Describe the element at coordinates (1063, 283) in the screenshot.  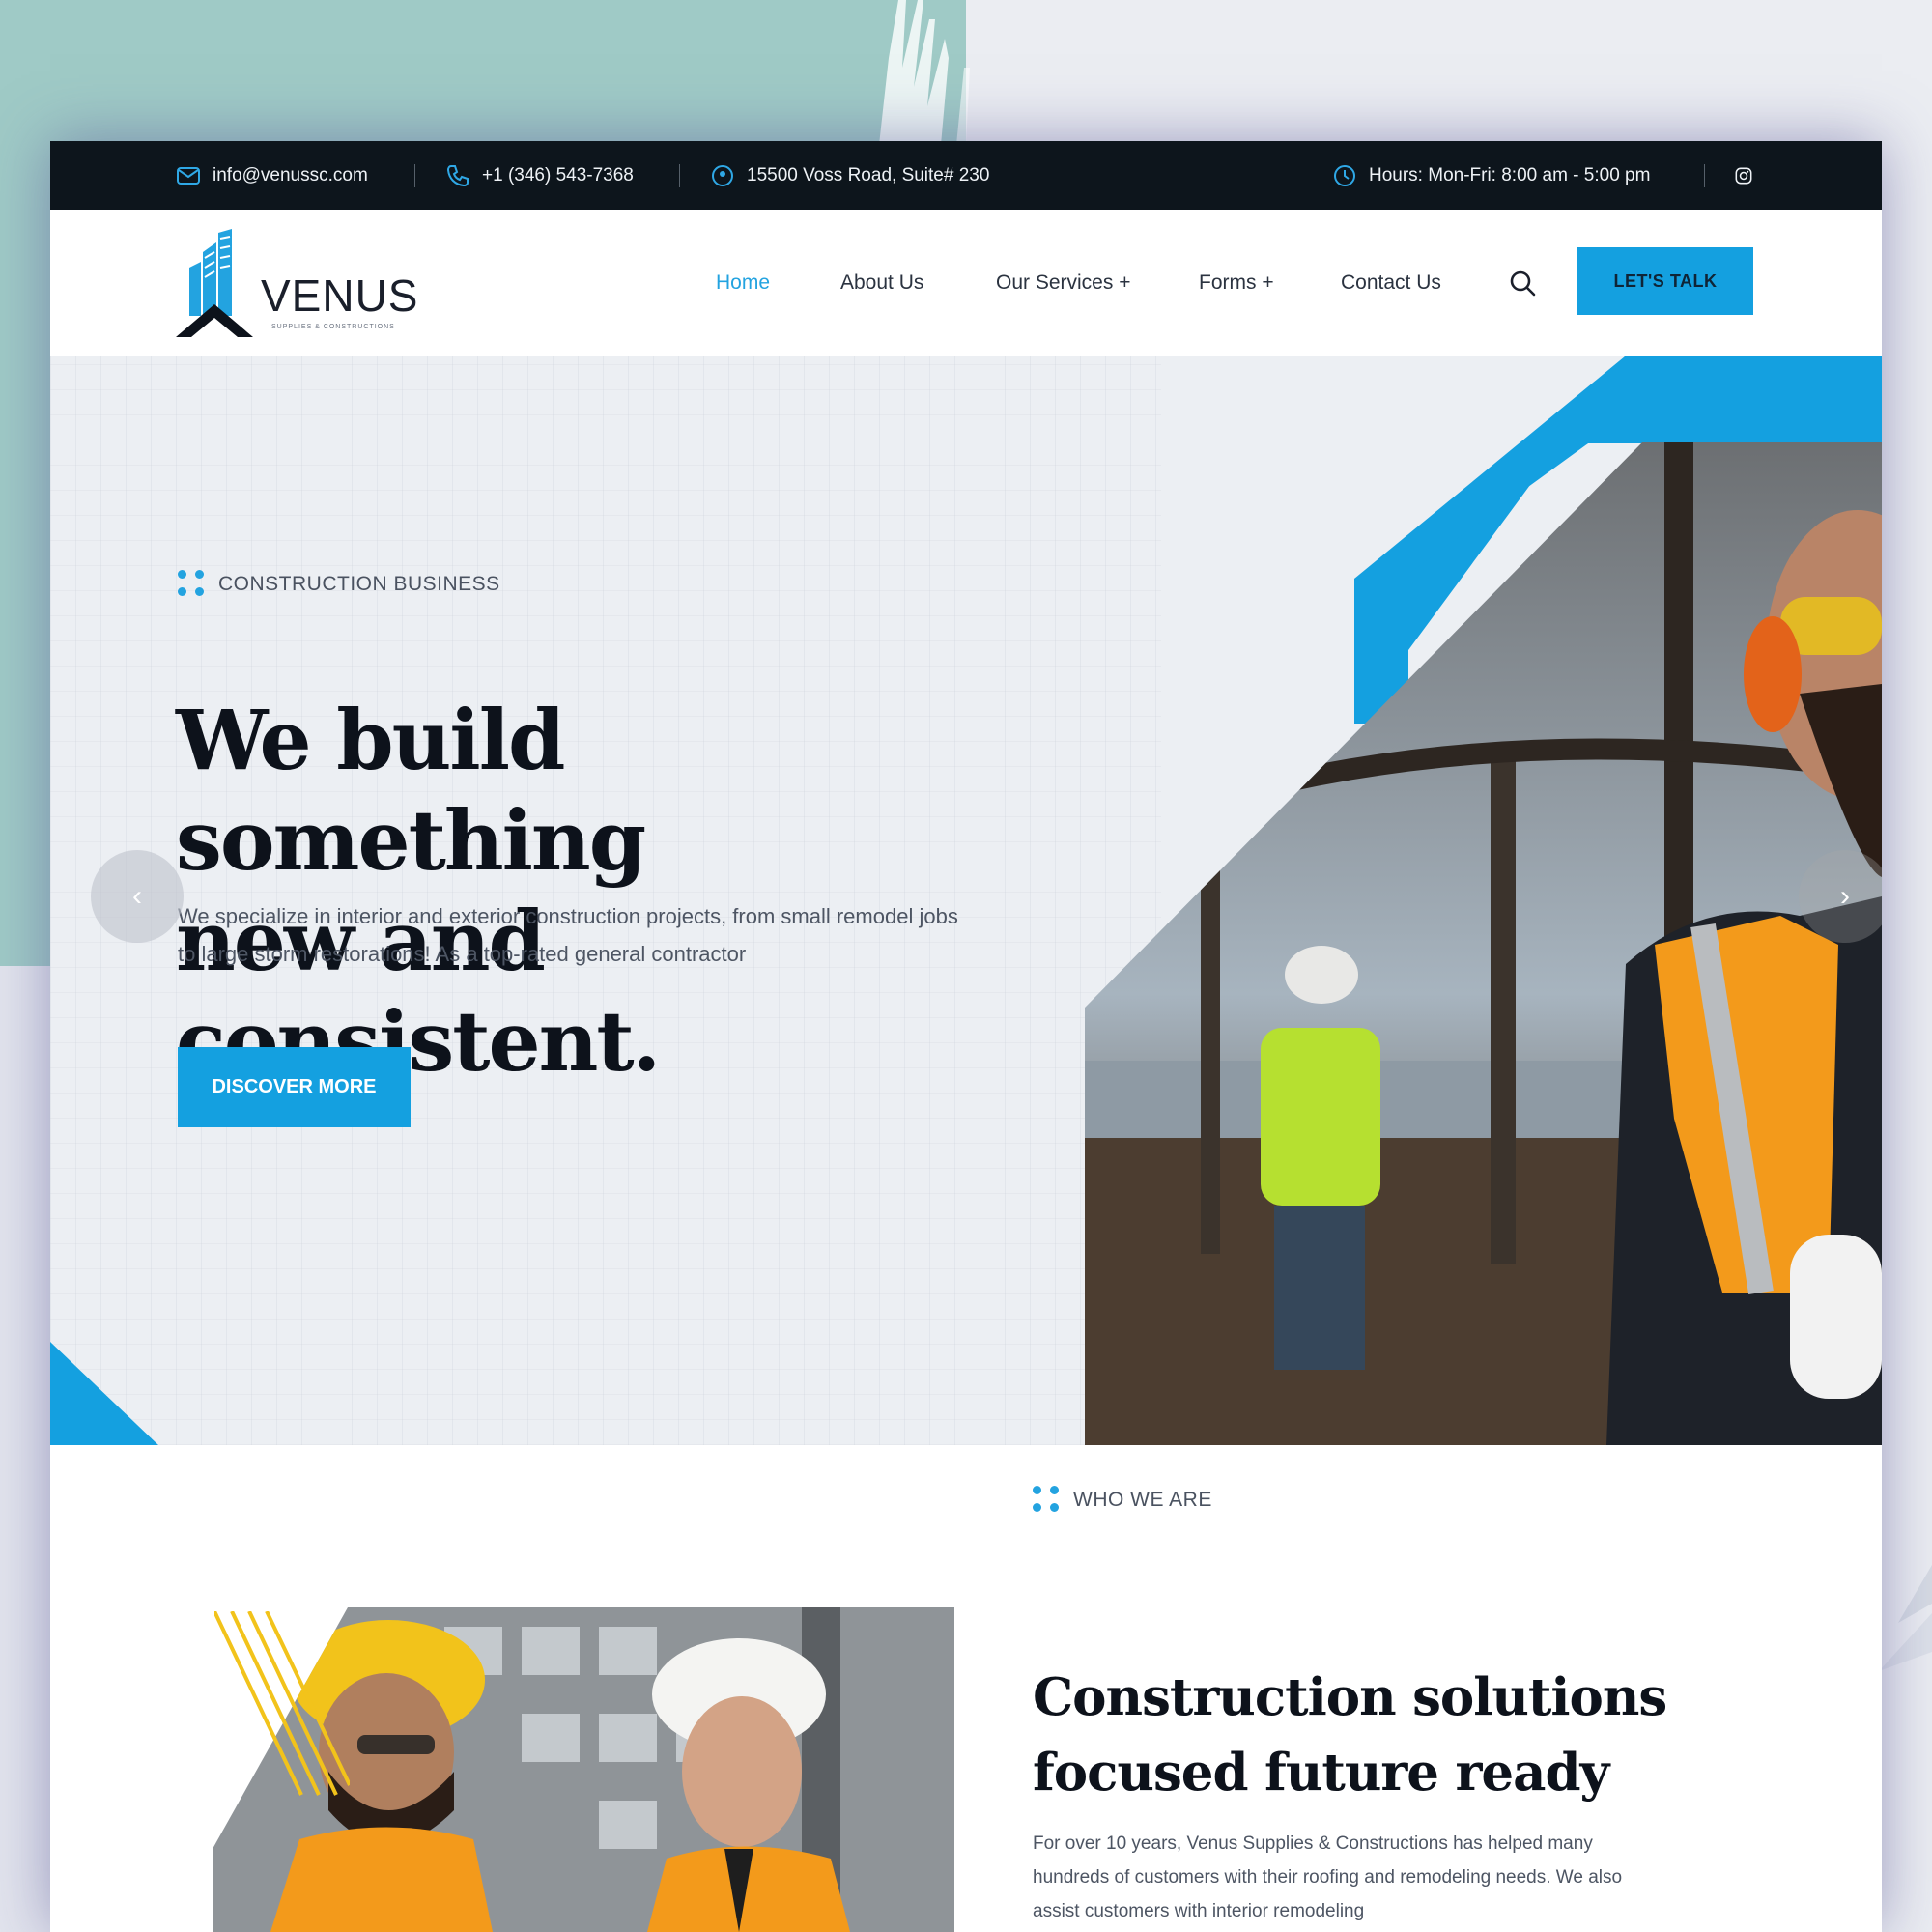
I see `nav-our-services: Our Services +` at that location.